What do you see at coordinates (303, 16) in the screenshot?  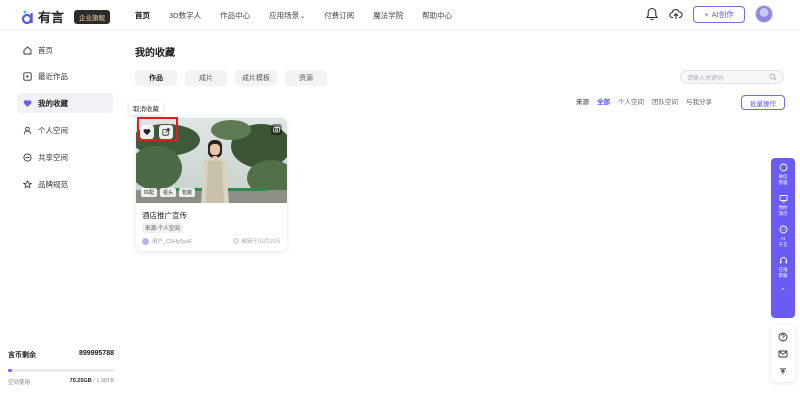 I see `chevron-down-icon: ⌄` at bounding box center [303, 16].